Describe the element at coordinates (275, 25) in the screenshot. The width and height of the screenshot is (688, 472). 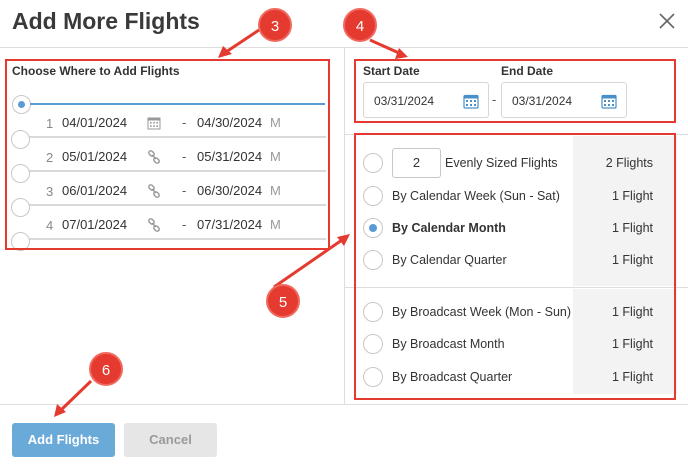
I see `annotation-badge-3: 3` at that location.